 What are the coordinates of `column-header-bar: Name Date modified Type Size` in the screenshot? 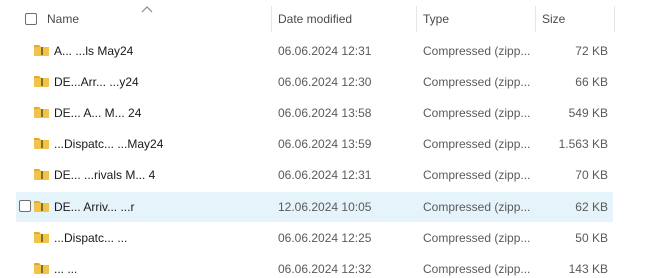 It's located at (333, 18).